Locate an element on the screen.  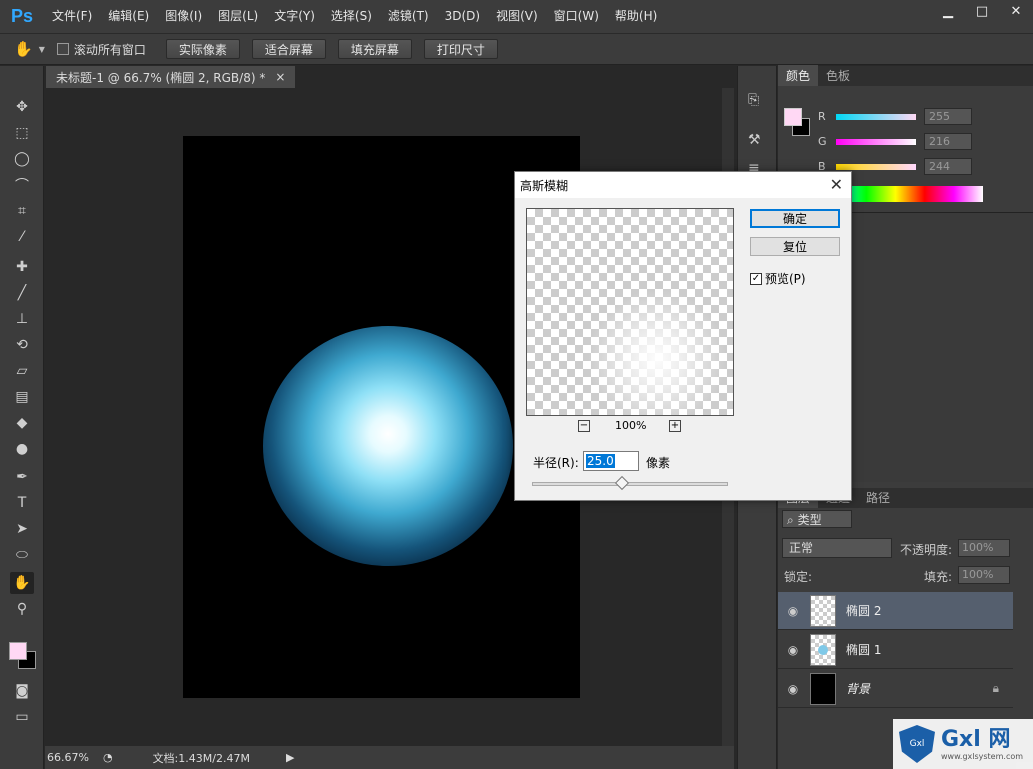
watermark-url: www.gxlsystem.com is located at coordinates (982, 756).